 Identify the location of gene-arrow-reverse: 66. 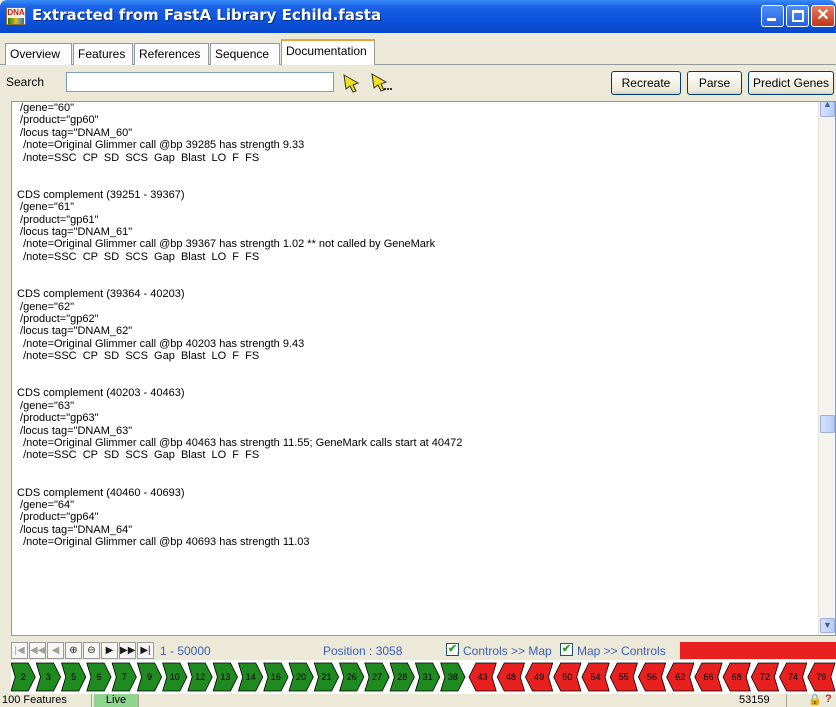
(708, 677).